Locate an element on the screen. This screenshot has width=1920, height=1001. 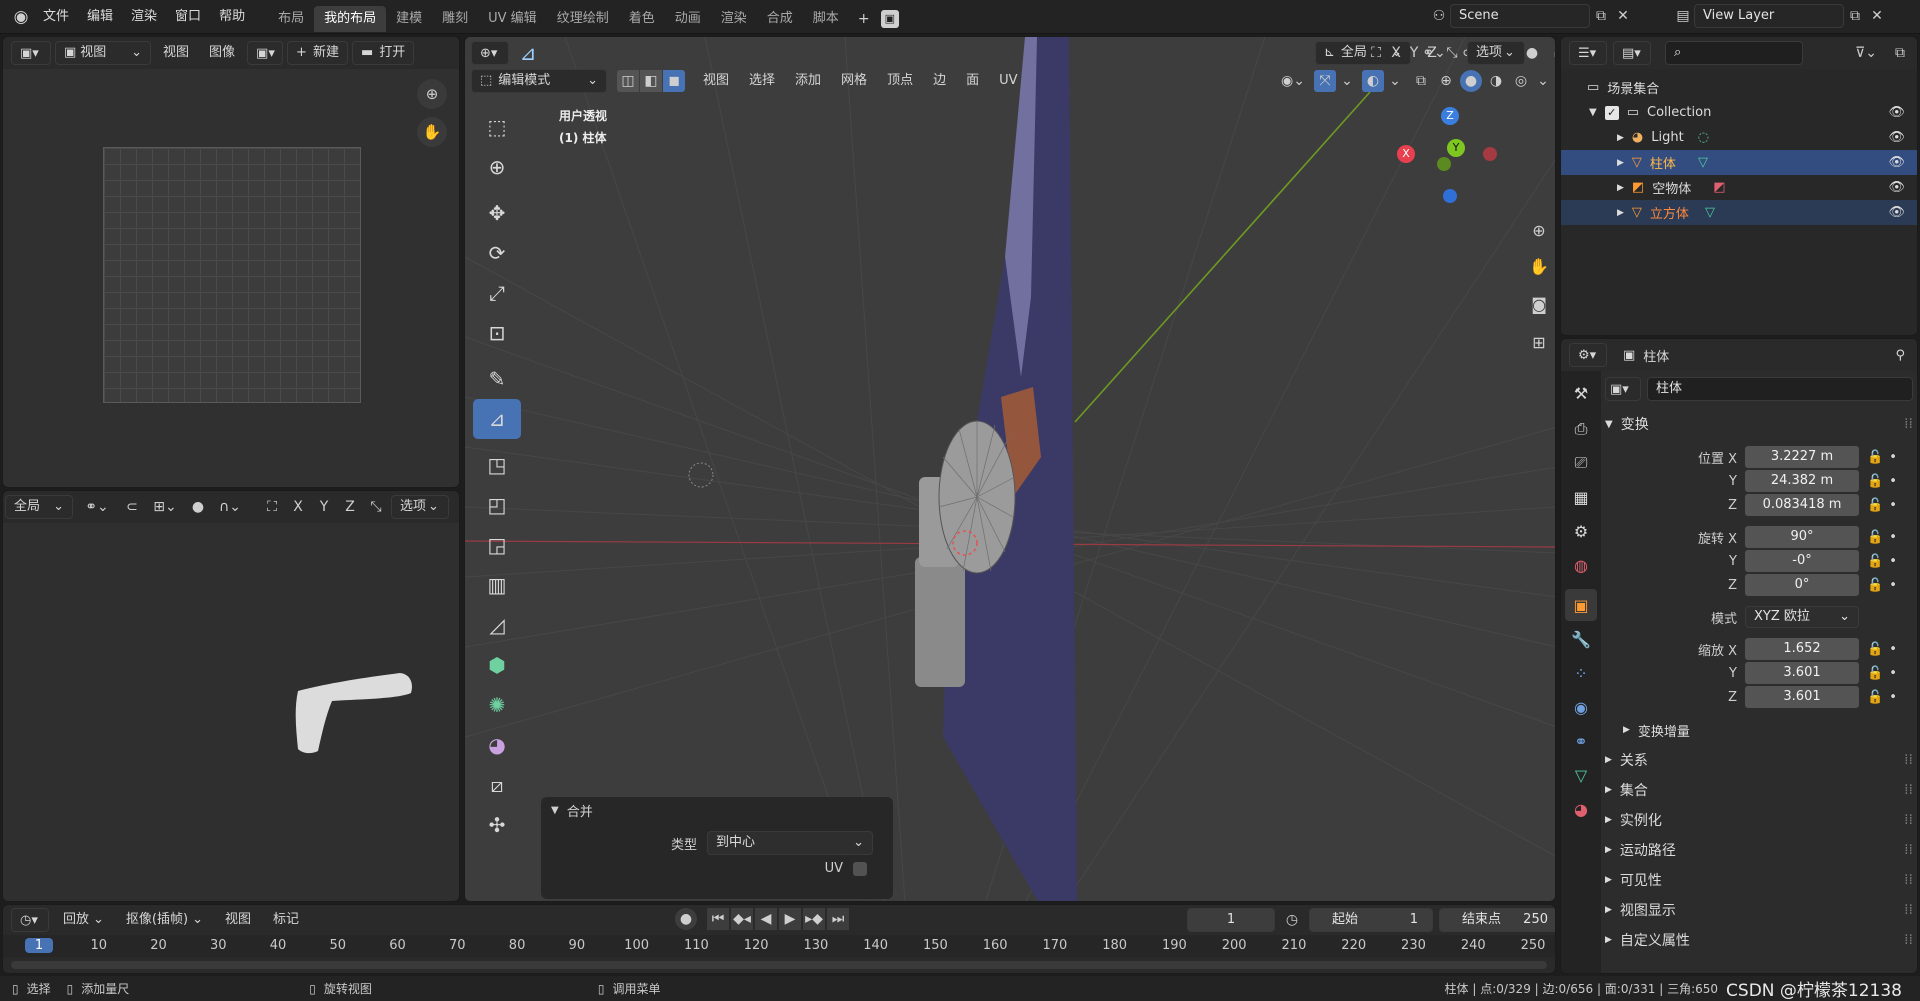
properties-editor-type-button: ⚙▾ is located at coordinates (1588, 355).